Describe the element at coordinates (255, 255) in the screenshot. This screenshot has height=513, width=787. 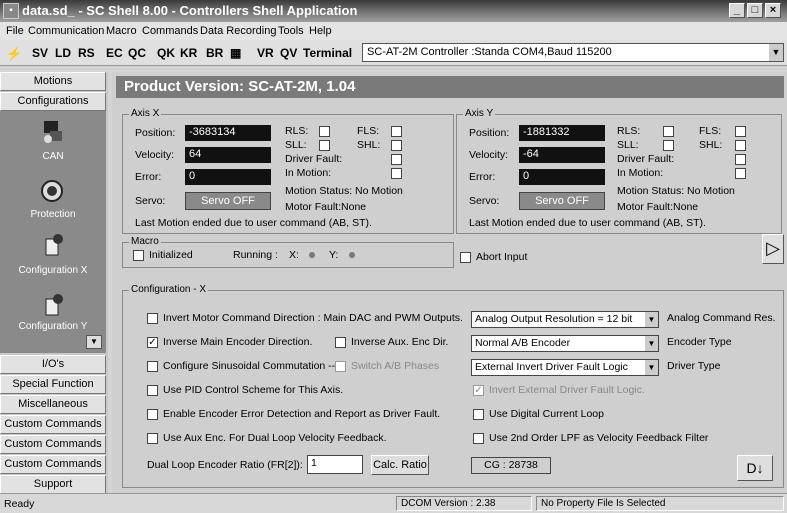
I see `running-label: Running :` at that location.